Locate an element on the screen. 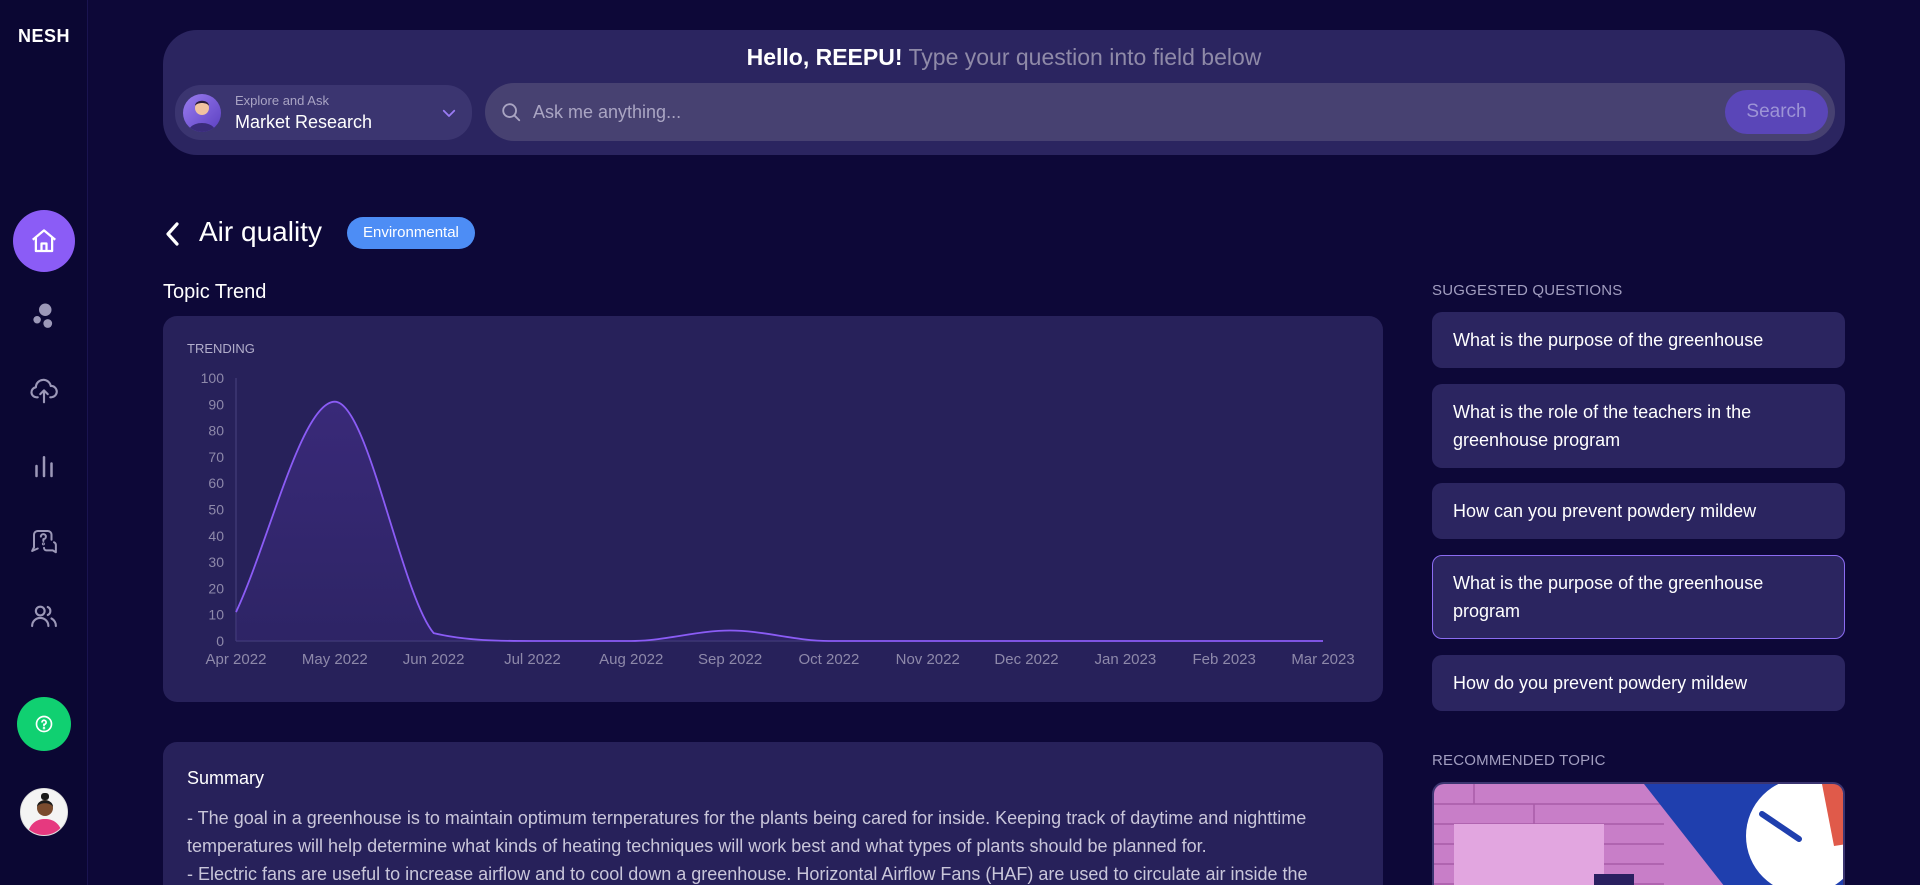 This screenshot has width=1920, height=885. x-tick-label: Sep 2022 is located at coordinates (730, 659).